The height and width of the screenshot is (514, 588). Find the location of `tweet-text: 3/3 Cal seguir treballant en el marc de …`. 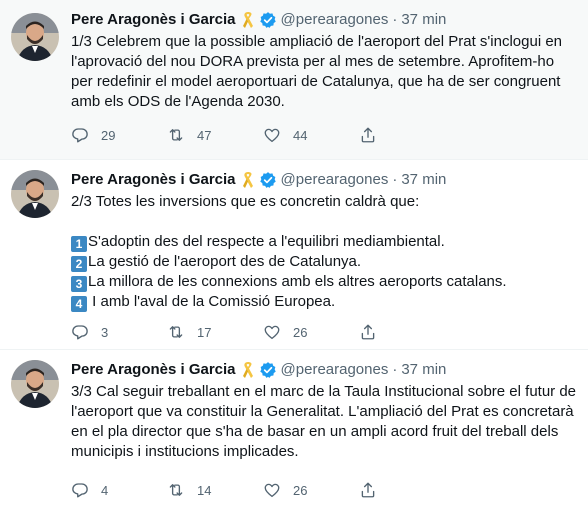

tweet-text: 3/3 Cal seguir treballant en el marc de … is located at coordinates (323, 422).